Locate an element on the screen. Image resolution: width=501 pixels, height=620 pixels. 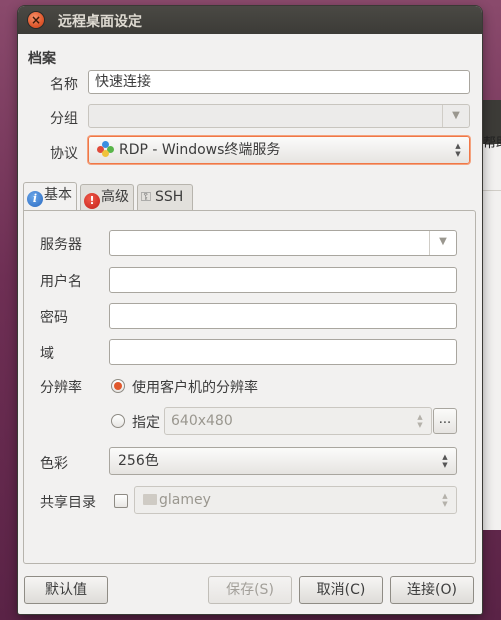
profile-section-title: 档案 is located at coordinates (42, 59).